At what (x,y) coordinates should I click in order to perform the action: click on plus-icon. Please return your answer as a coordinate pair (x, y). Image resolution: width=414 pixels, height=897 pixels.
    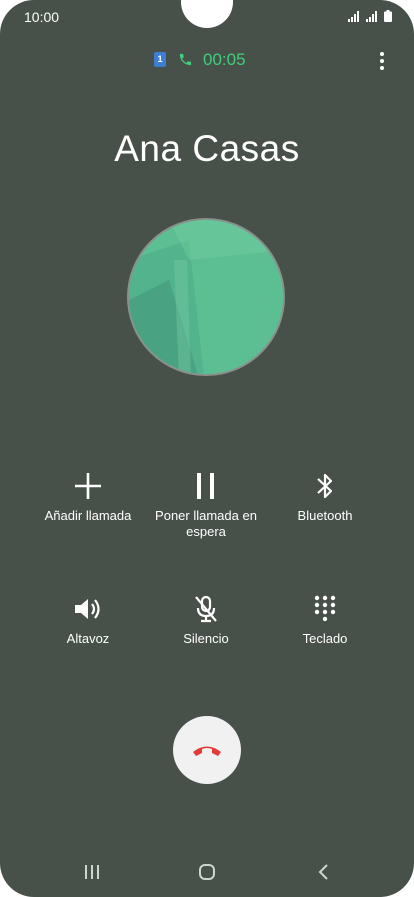
    Looking at the image, I should click on (88, 486).